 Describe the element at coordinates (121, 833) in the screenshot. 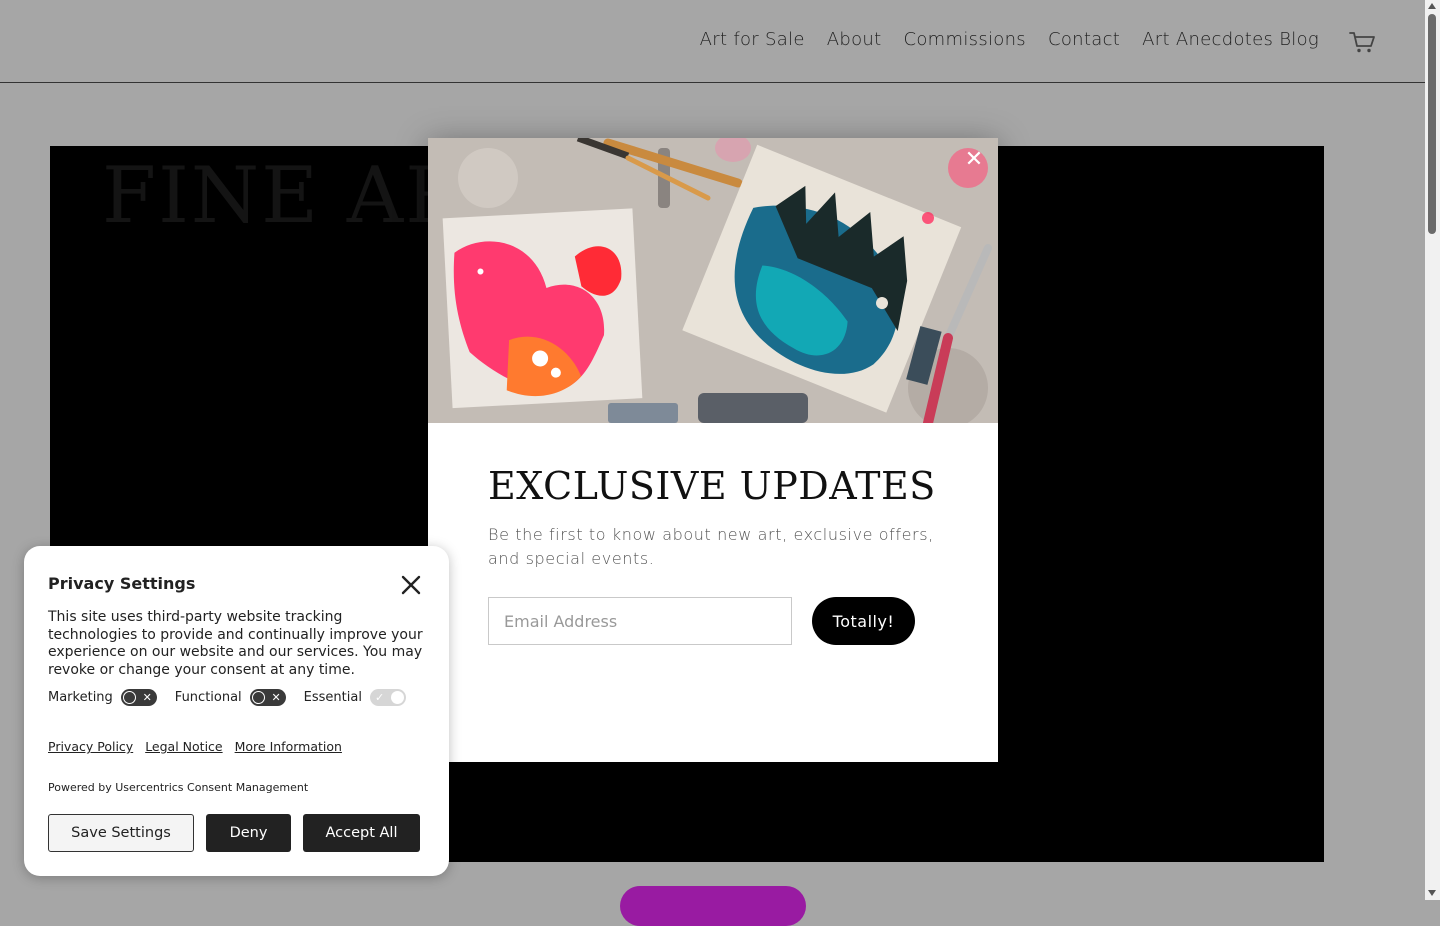

I see `save-settings-button: Save Settings` at that location.